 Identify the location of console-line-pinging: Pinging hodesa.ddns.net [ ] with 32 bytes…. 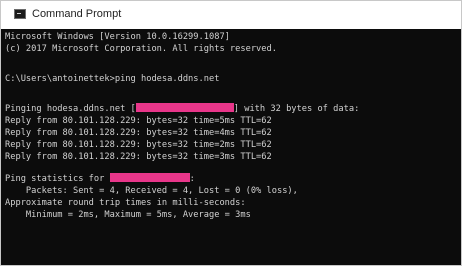
(182, 109).